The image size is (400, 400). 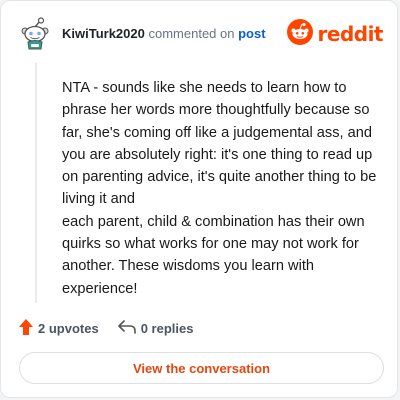 I want to click on view-conversation-button: View the conversation, so click(x=201, y=368).